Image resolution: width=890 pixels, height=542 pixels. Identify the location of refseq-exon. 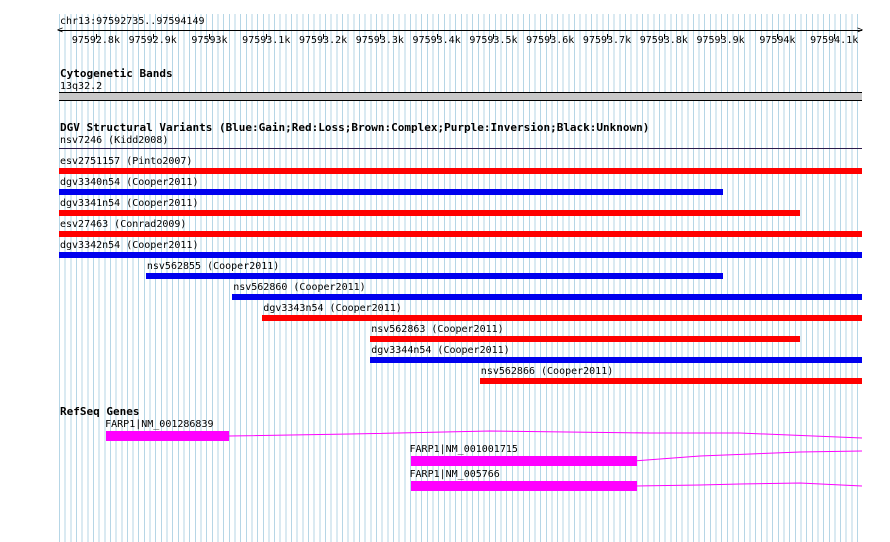
(523, 486).